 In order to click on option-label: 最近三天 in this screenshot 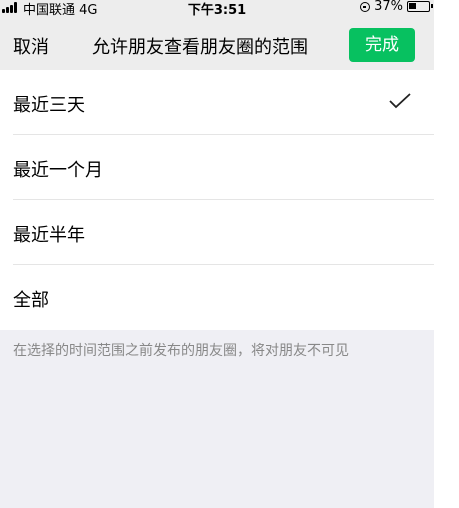, I will do `click(49, 105)`.